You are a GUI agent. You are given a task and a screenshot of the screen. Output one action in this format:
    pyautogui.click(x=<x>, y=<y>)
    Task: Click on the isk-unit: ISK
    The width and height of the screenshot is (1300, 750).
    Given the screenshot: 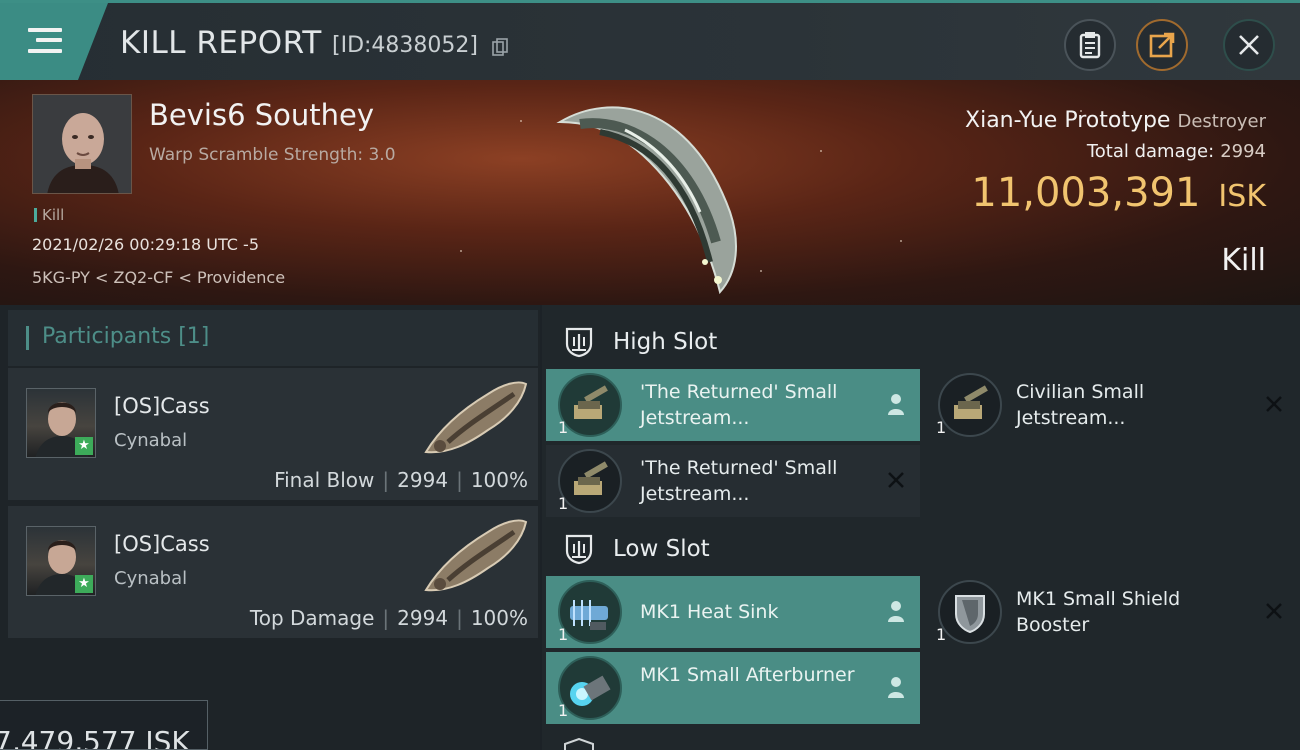 What is the action you would take?
    pyautogui.click(x=1242, y=196)
    